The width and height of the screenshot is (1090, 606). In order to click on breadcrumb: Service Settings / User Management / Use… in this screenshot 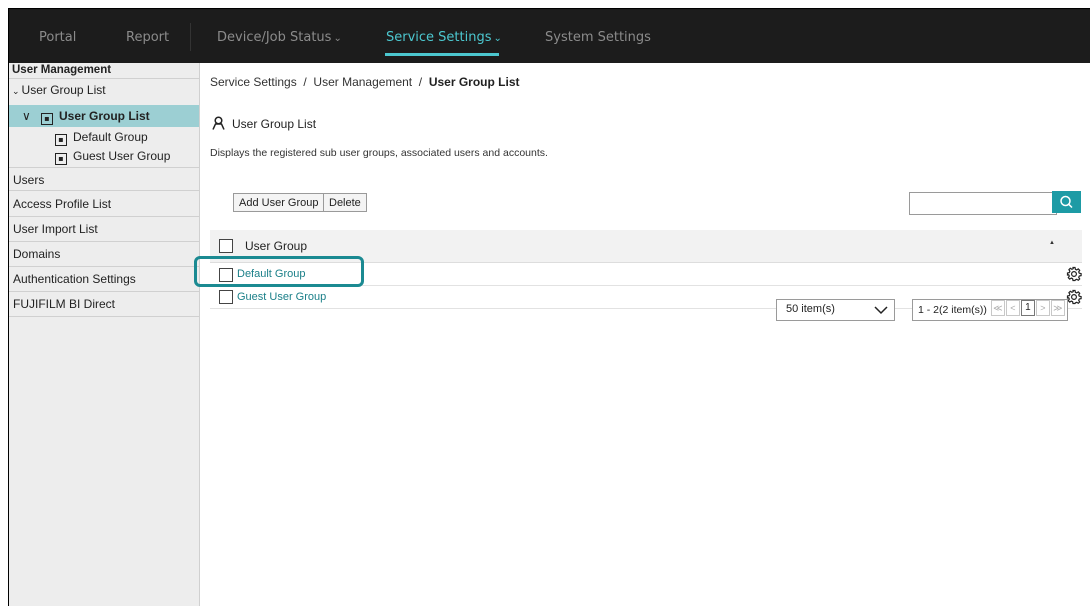, I will do `click(365, 82)`.